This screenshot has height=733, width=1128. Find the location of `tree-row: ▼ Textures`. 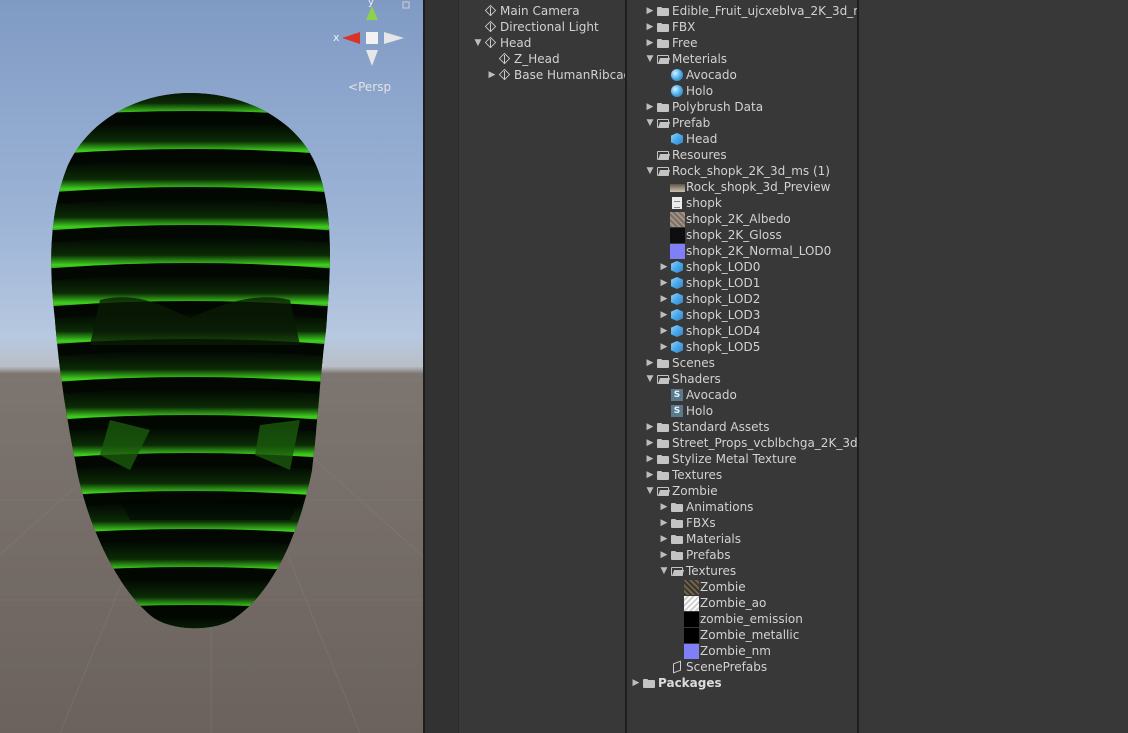

tree-row: ▼ Textures is located at coordinates (697, 571).